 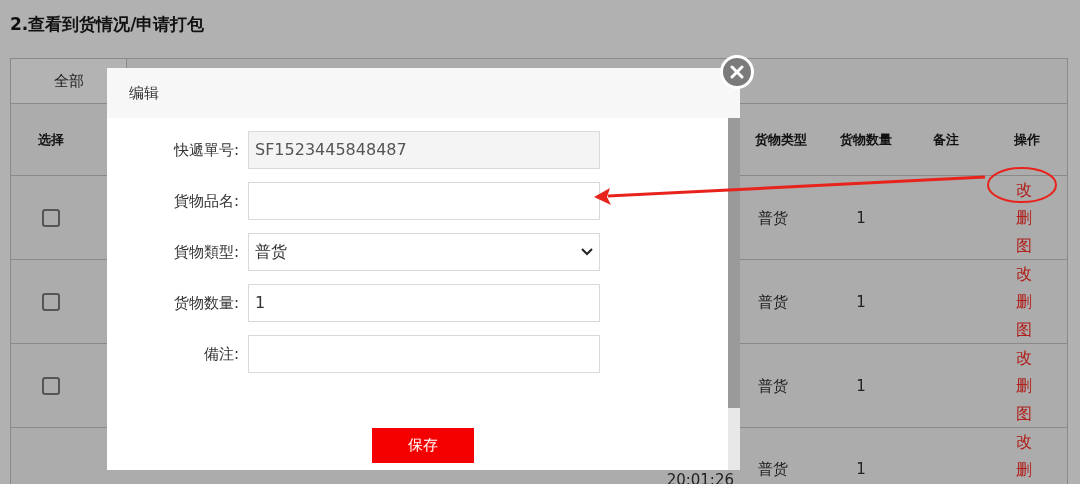 I want to click on field-label: 備注:, so click(x=221, y=354).